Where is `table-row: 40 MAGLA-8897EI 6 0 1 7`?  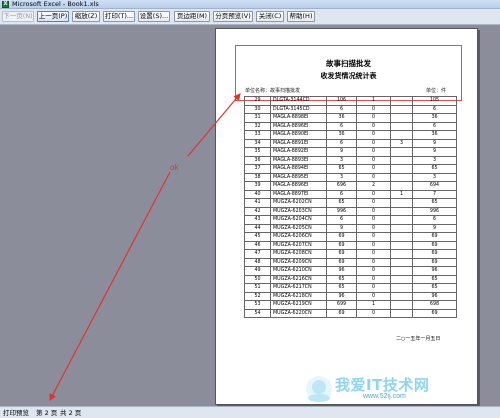
table-row: 40 MAGLA-8897EI 6 0 1 7 is located at coordinates (350, 194).